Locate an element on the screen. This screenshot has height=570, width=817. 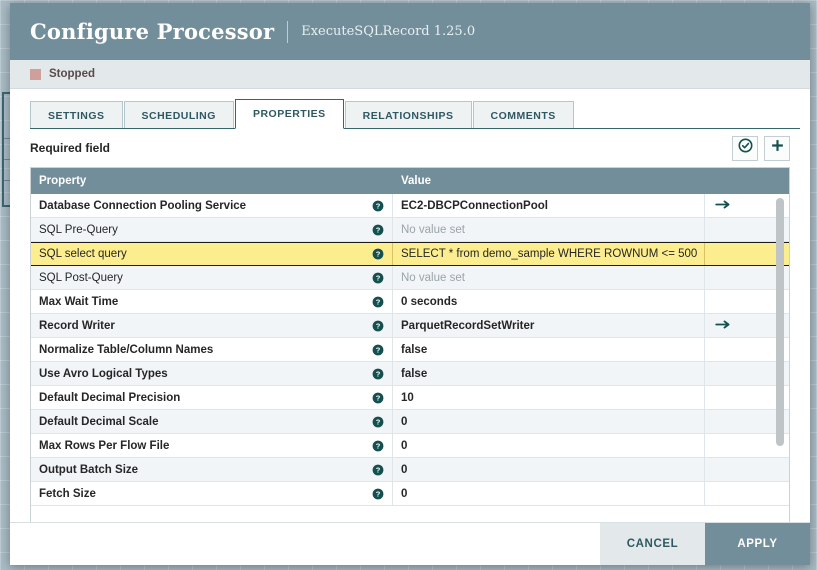
tab-comments: COMMENTS is located at coordinates (523, 115).